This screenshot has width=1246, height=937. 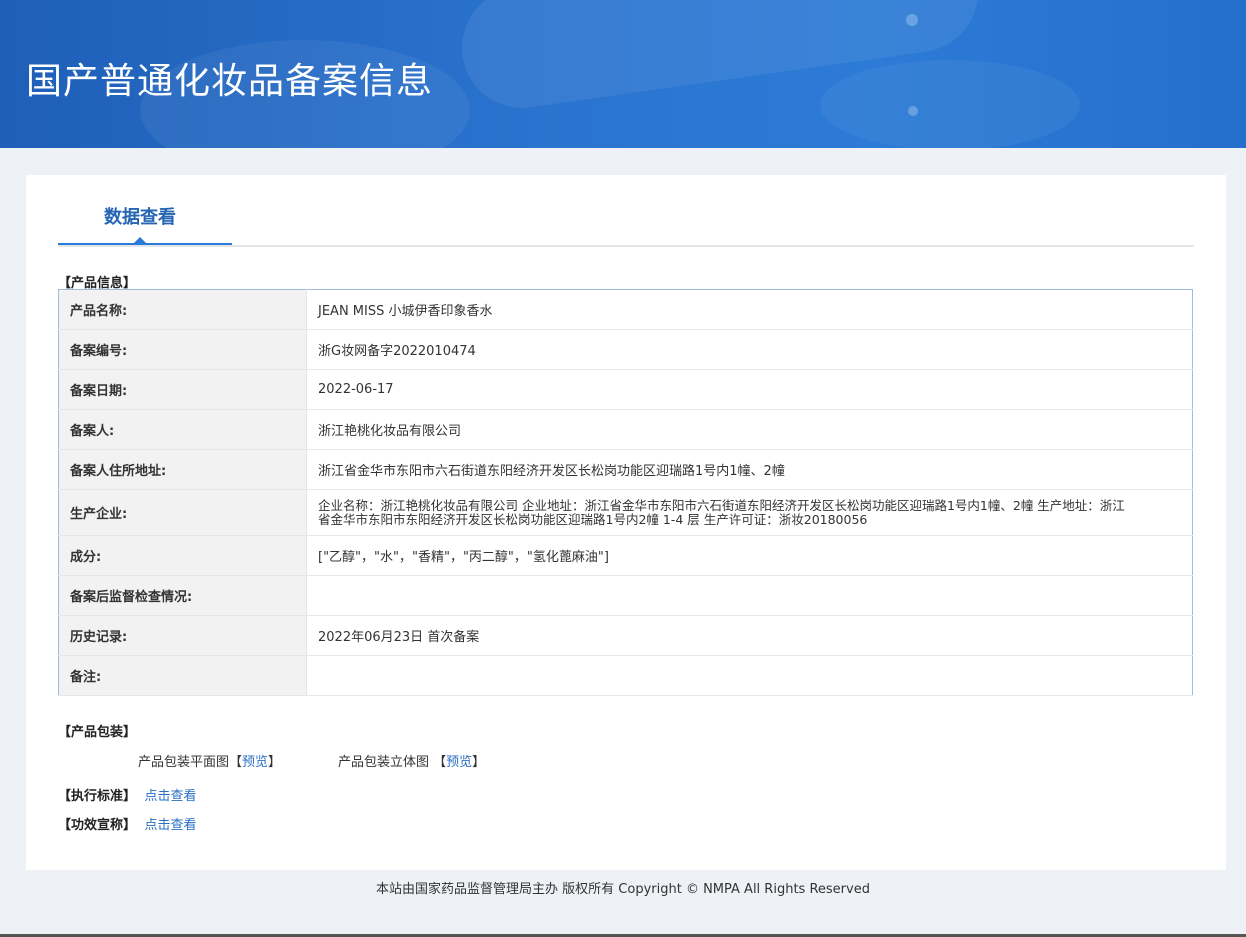 I want to click on table-row: 备案日期: 2022-06-17, so click(x=625, y=389).